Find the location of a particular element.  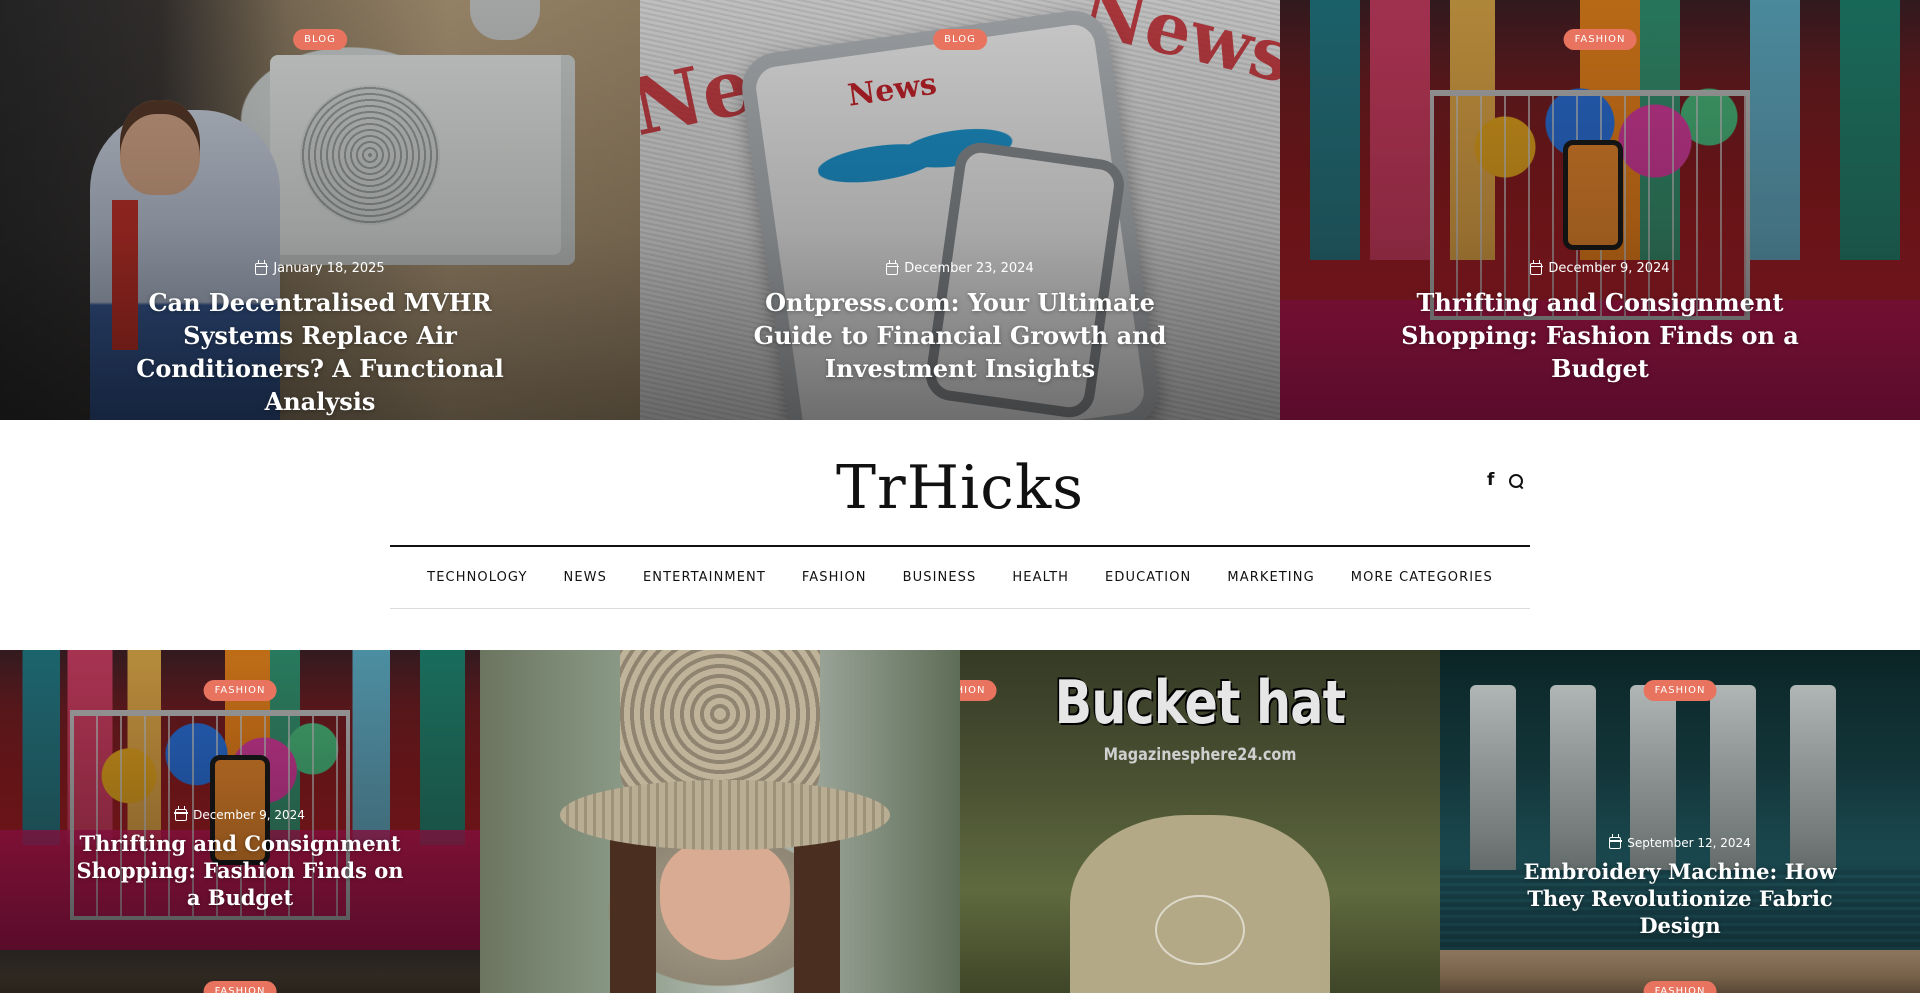

bucket-hat-image: Bucket hat Magazinesphere24.com is located at coordinates (1200, 821).